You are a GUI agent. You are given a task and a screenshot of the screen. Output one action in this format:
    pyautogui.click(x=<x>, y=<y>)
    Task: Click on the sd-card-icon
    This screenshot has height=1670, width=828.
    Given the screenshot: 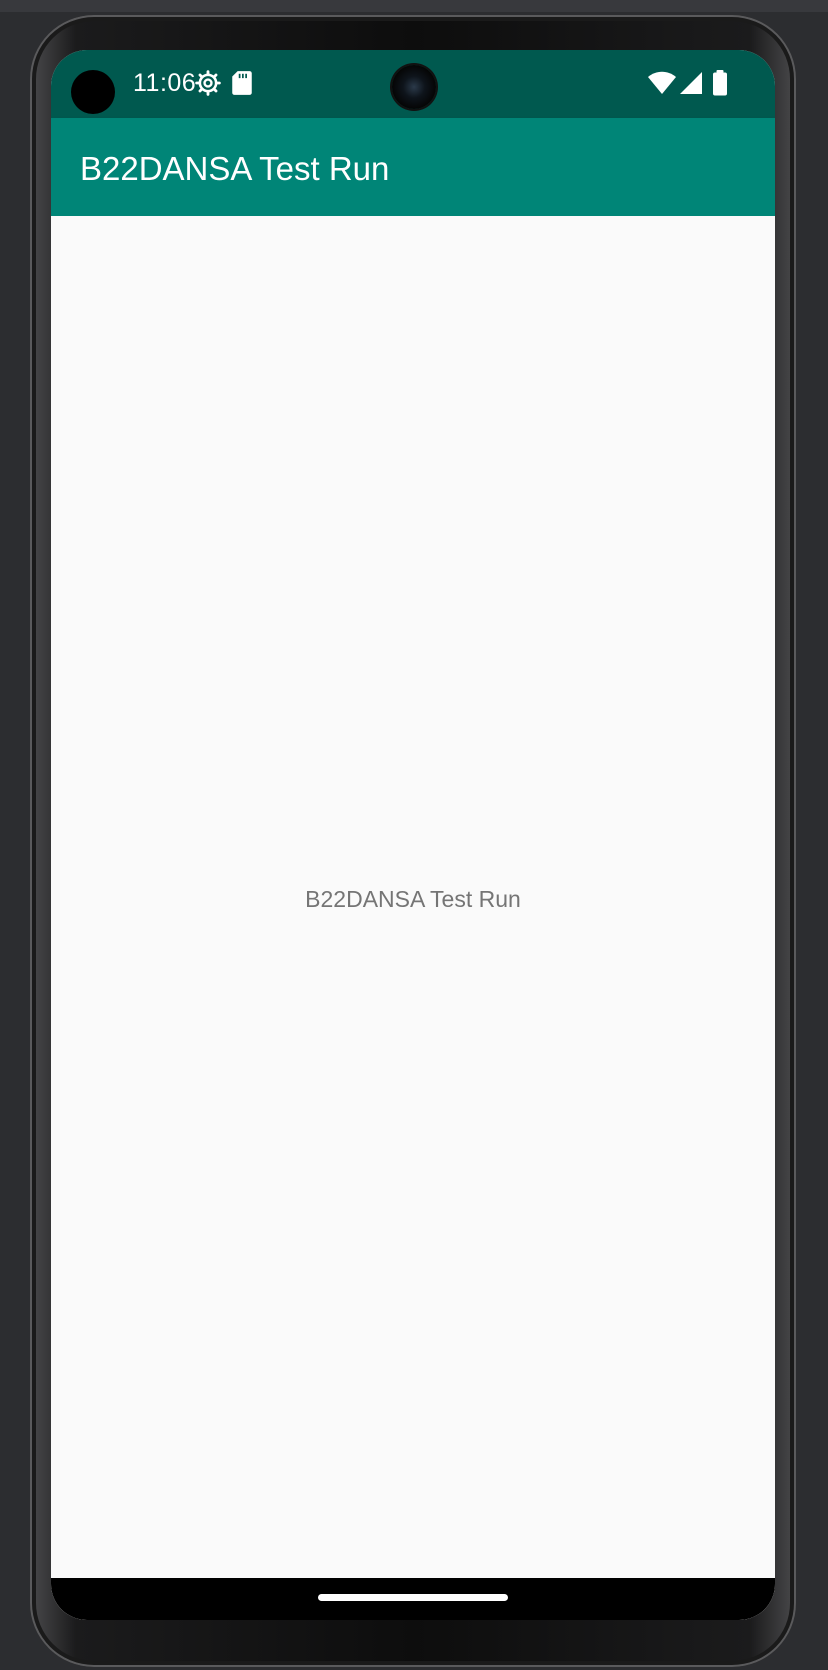 What is the action you would take?
    pyautogui.click(x=242, y=83)
    